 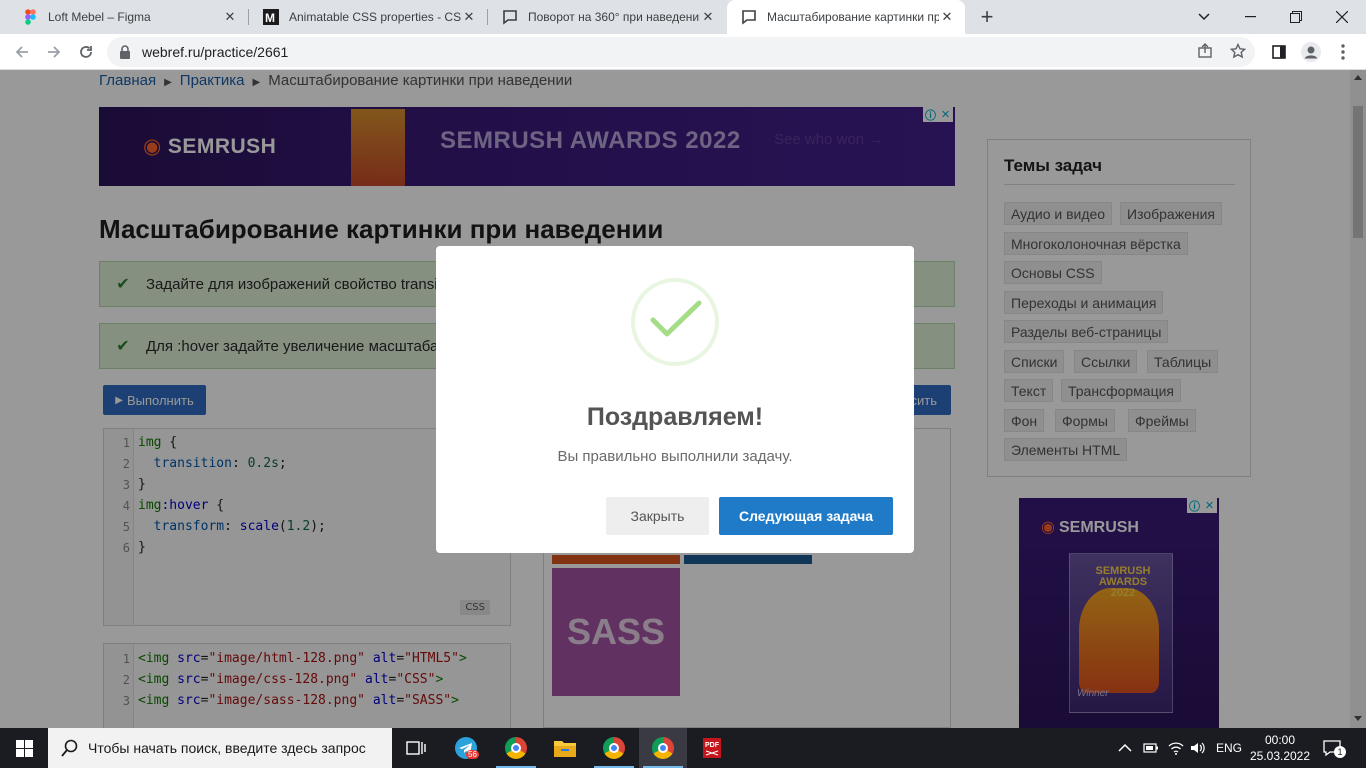 What do you see at coordinates (128, 17) in the screenshot?
I see `tab-figma: Loft Mebel – Figma ✕` at bounding box center [128, 17].